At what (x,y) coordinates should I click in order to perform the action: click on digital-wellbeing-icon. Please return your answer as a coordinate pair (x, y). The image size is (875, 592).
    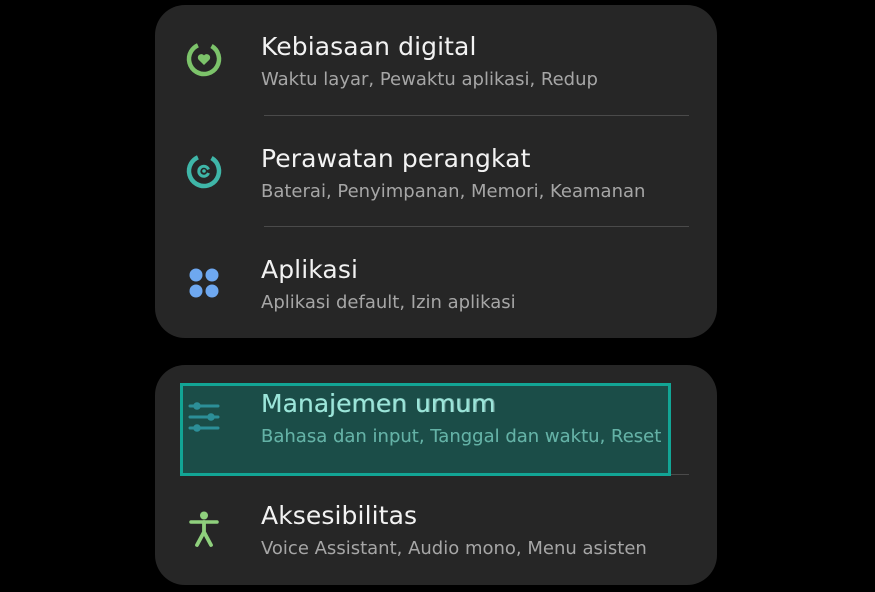
    Looking at the image, I should click on (204, 59).